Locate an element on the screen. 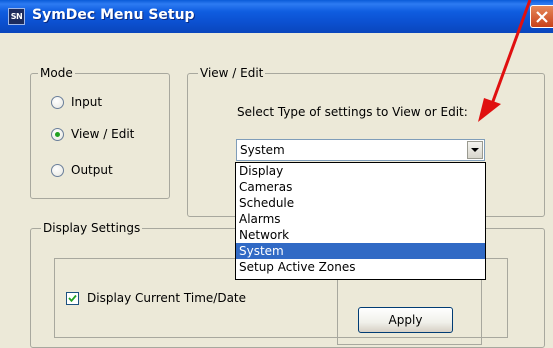 This screenshot has height=348, width=553. radio-output-circle is located at coordinates (57, 170).